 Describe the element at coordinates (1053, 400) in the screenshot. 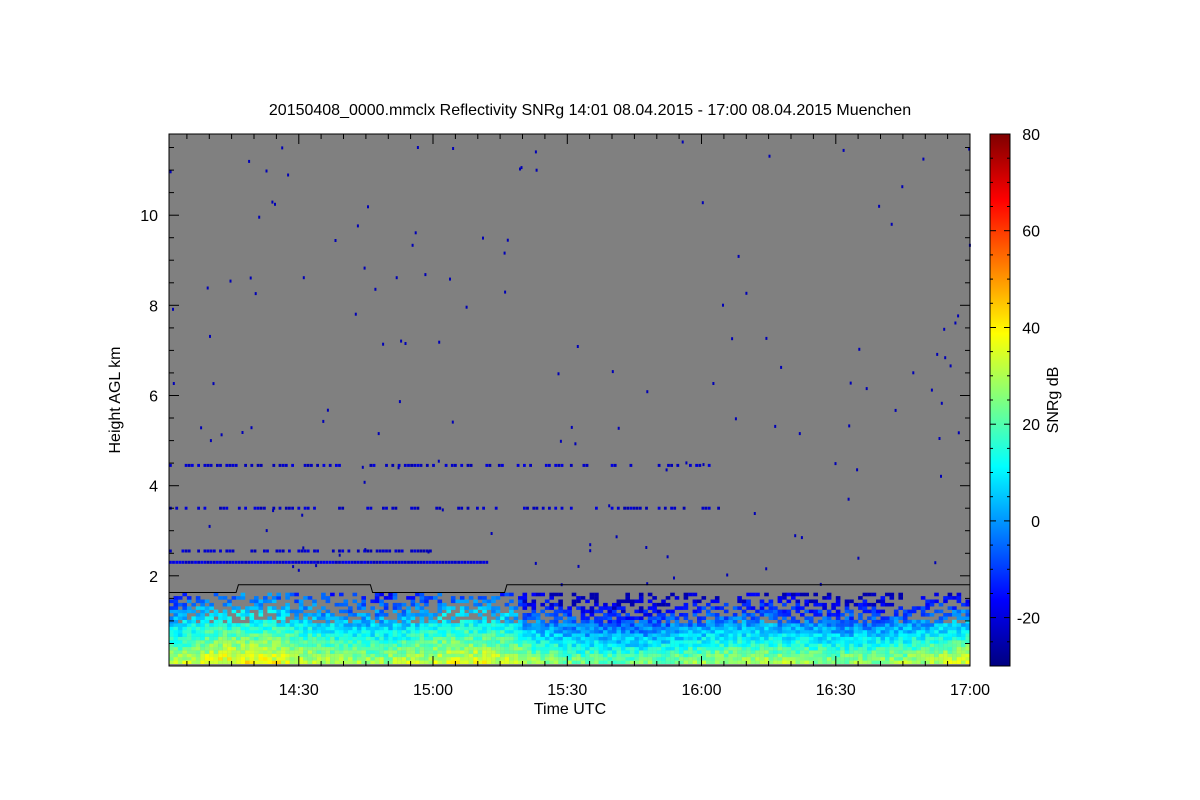

I see `colorbar-label: SNRg dB` at that location.